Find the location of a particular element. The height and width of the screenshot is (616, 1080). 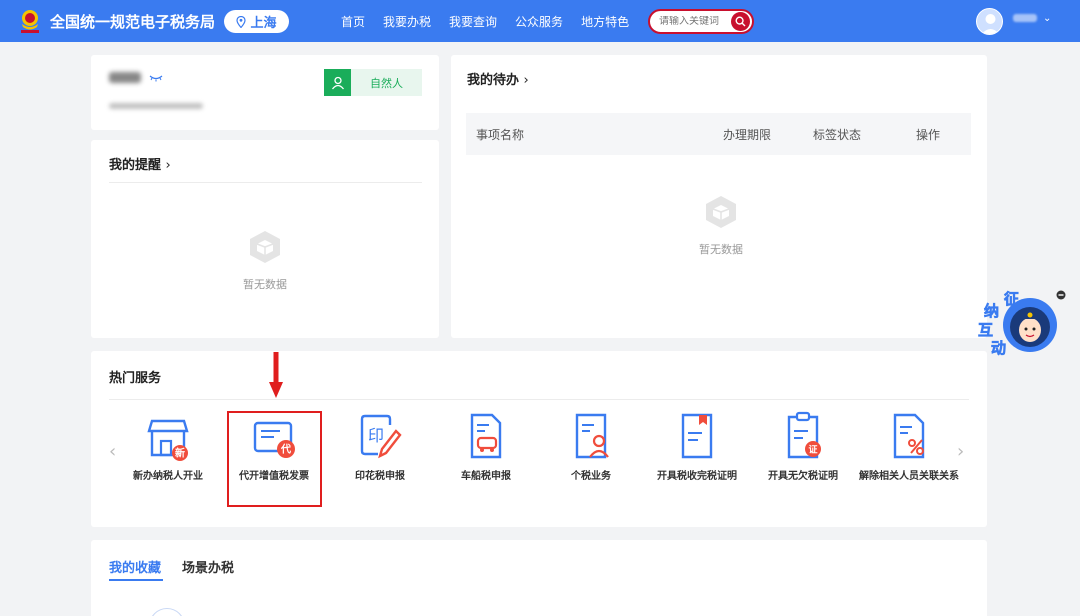

stamp-duty-icon: 印 is located at coordinates (381, 436).